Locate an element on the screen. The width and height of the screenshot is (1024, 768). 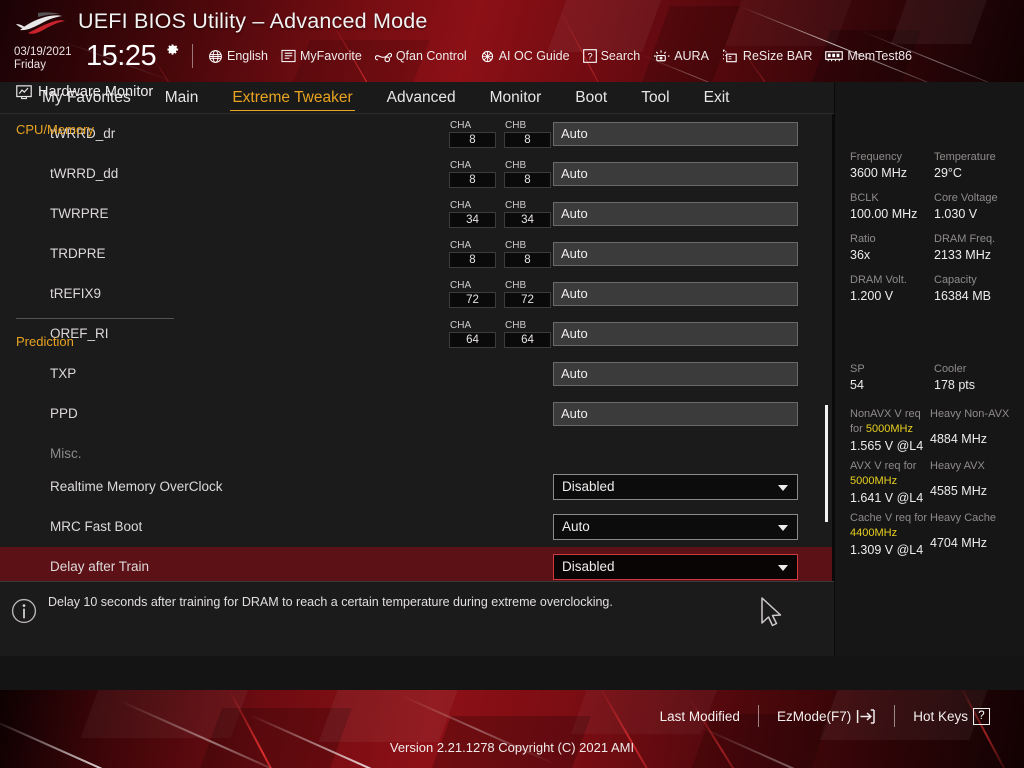
settings-row: Realtime Memory OverClock Disabled is located at coordinates (420, 487).